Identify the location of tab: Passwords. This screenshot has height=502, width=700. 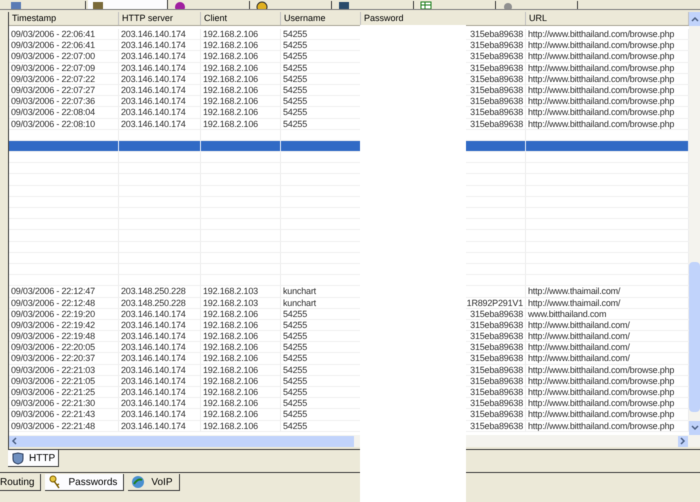
(84, 482).